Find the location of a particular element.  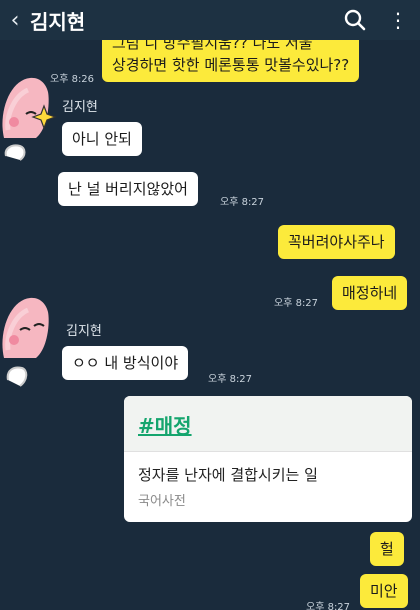

dictionary-card: #매정 정자를 난자에 결합시키는 일 국어사전 is located at coordinates (268, 459).